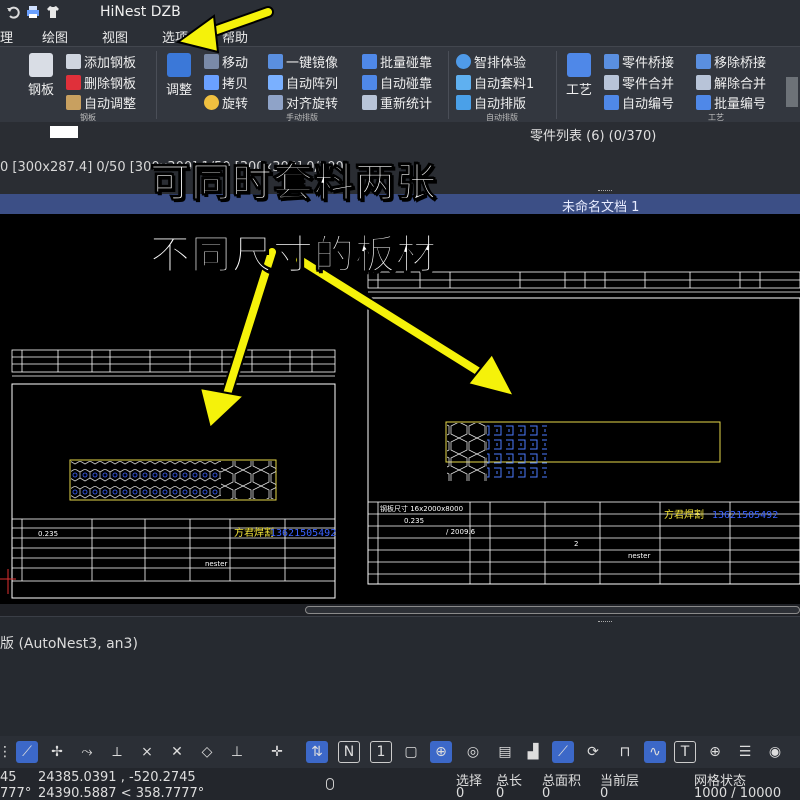 This screenshot has height=800, width=800. I want to click on cursor-polar: 24390.5887 < 358.7777°, so click(121, 793).